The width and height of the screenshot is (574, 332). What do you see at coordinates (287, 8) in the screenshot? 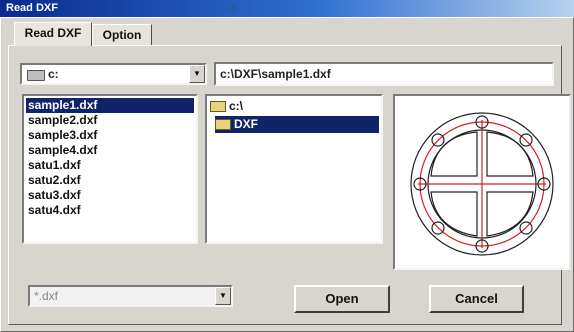
I see `title-bar: Read DXF` at bounding box center [287, 8].